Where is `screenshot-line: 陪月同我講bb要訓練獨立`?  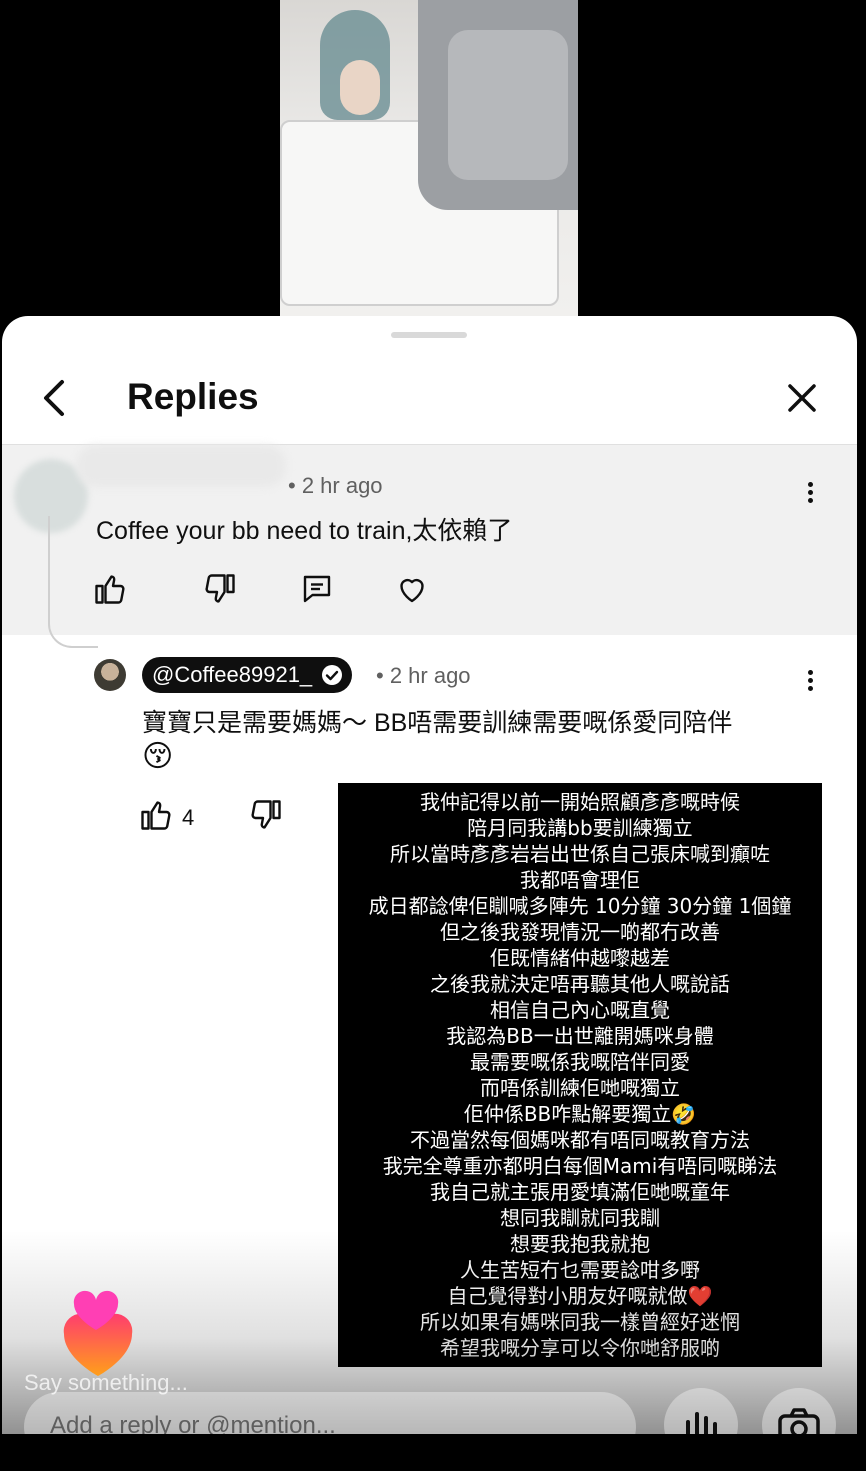
screenshot-line: 陪月同我講bb要訓練獨立 is located at coordinates (580, 828).